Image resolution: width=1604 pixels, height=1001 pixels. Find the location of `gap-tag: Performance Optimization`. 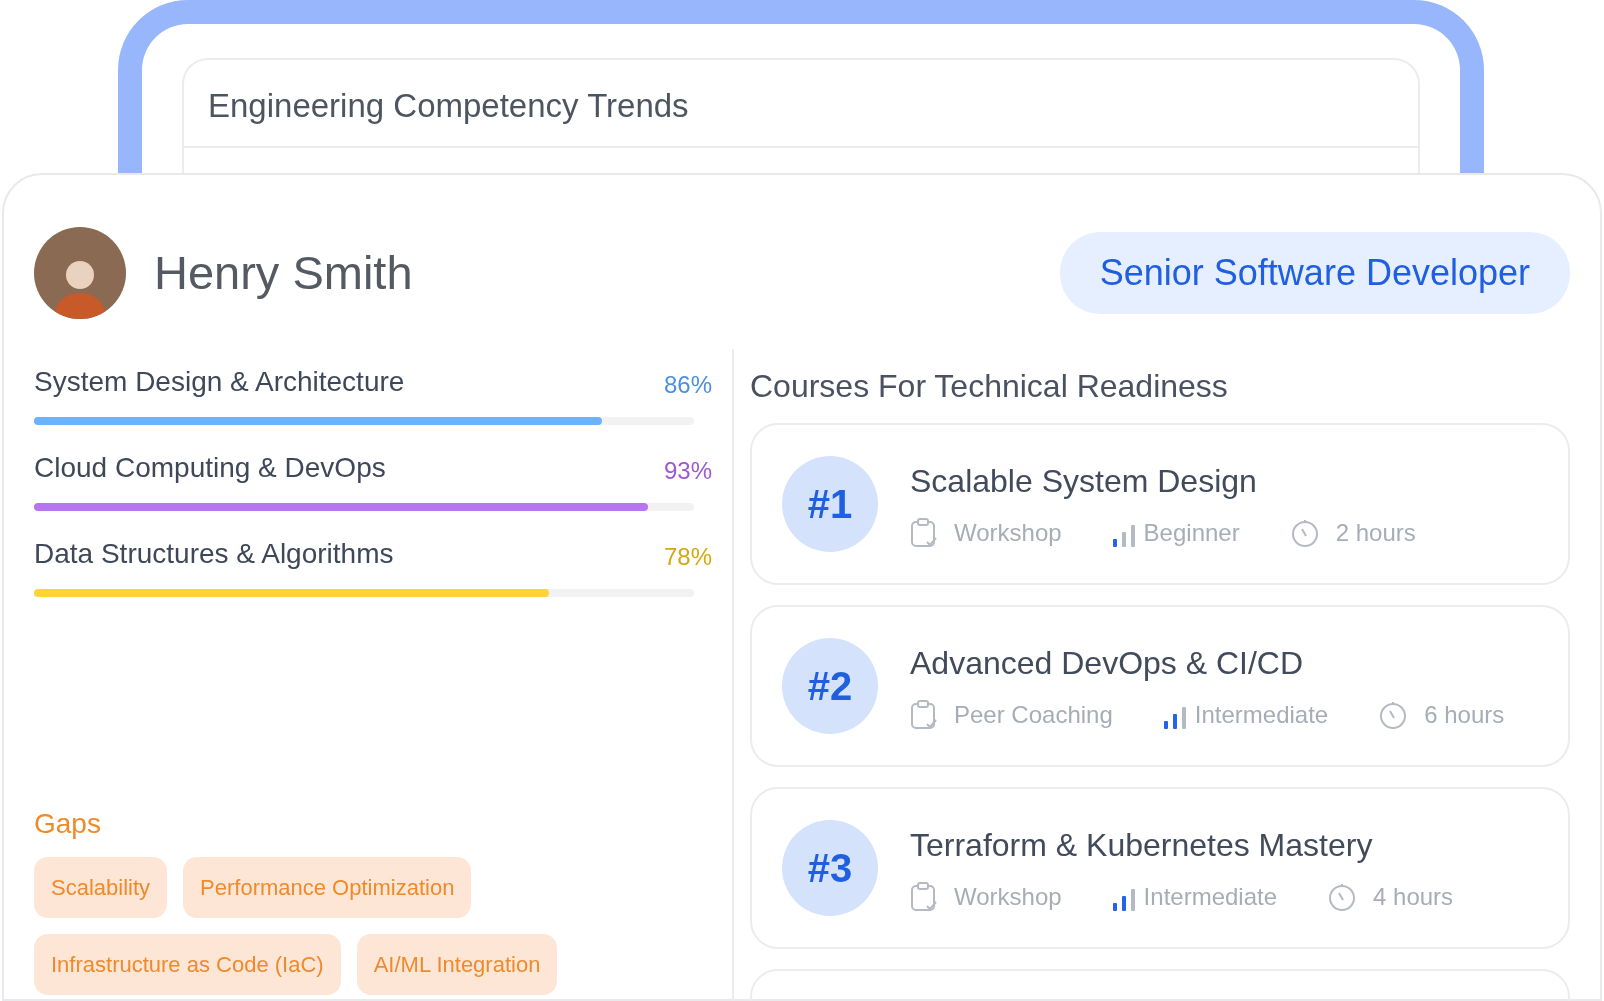

gap-tag: Performance Optimization is located at coordinates (327, 887).